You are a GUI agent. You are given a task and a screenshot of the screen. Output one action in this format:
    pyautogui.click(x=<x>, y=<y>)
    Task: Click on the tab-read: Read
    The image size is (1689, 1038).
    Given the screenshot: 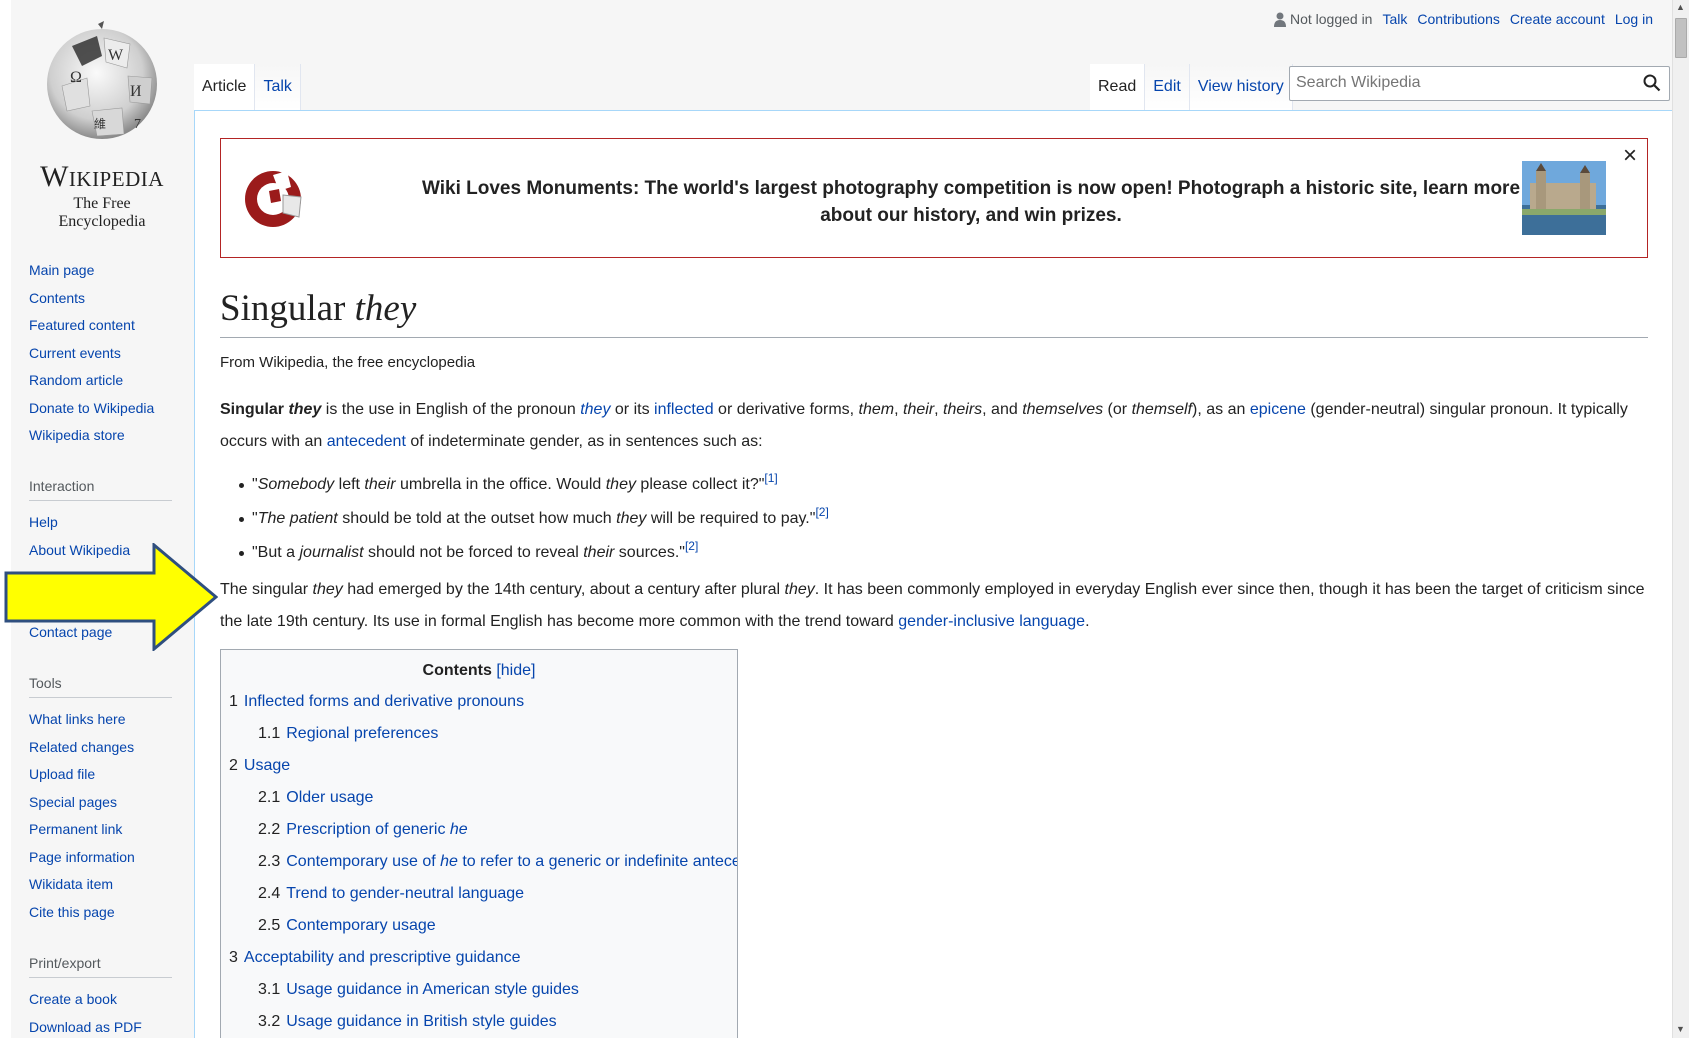 What is the action you would take?
    pyautogui.click(x=1118, y=87)
    